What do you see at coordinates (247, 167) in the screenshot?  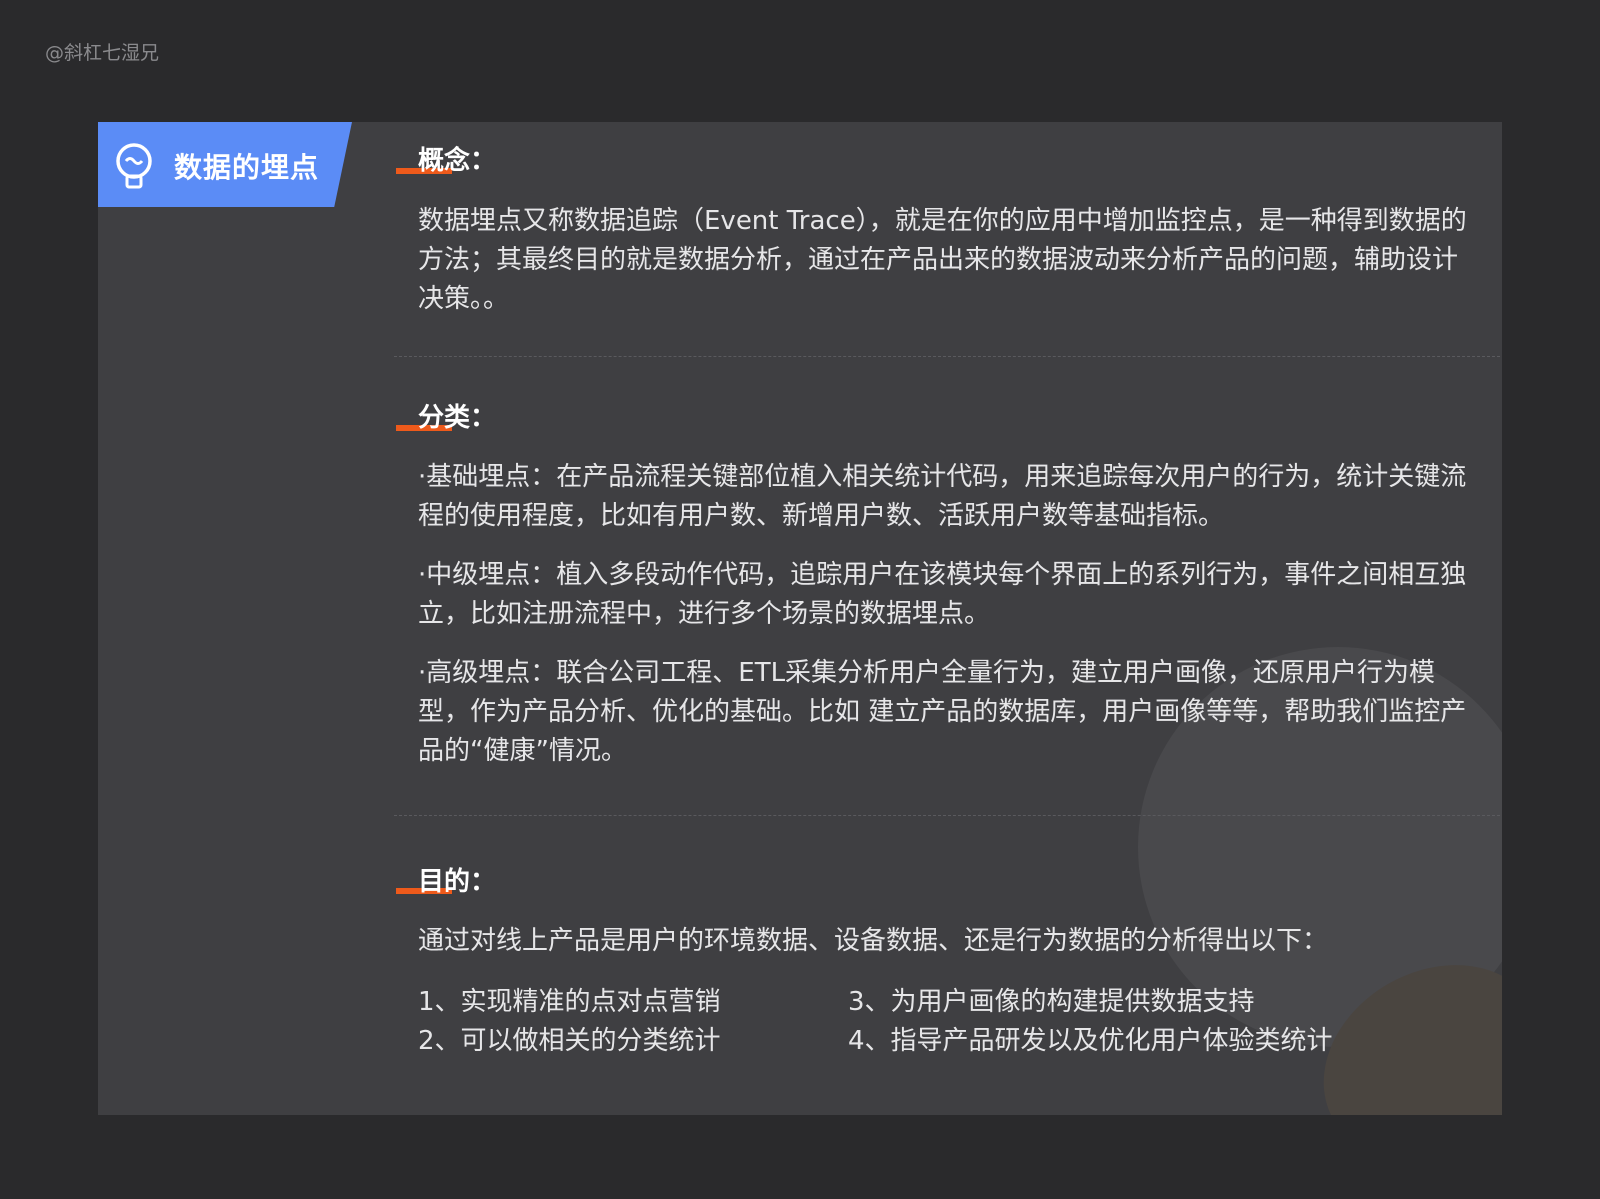 I see `badge-title: 数据的埋点` at bounding box center [247, 167].